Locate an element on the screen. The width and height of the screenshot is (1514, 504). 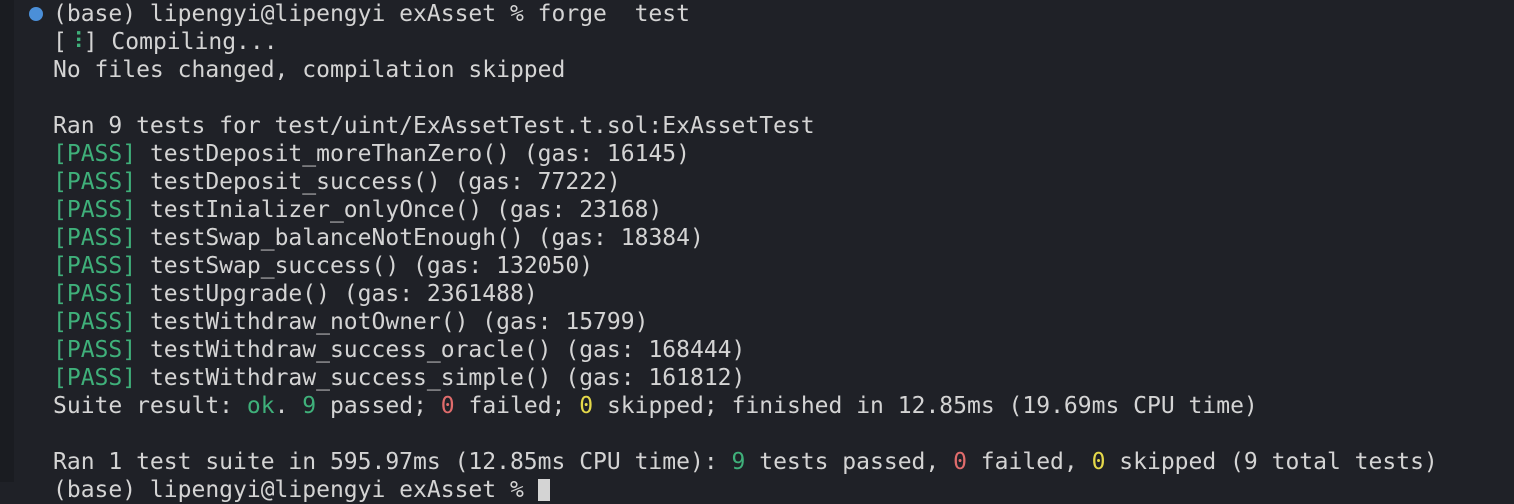
test-result-text: testInializer_onlyOnce() (gas: 23168) is located at coordinates (399, 210).